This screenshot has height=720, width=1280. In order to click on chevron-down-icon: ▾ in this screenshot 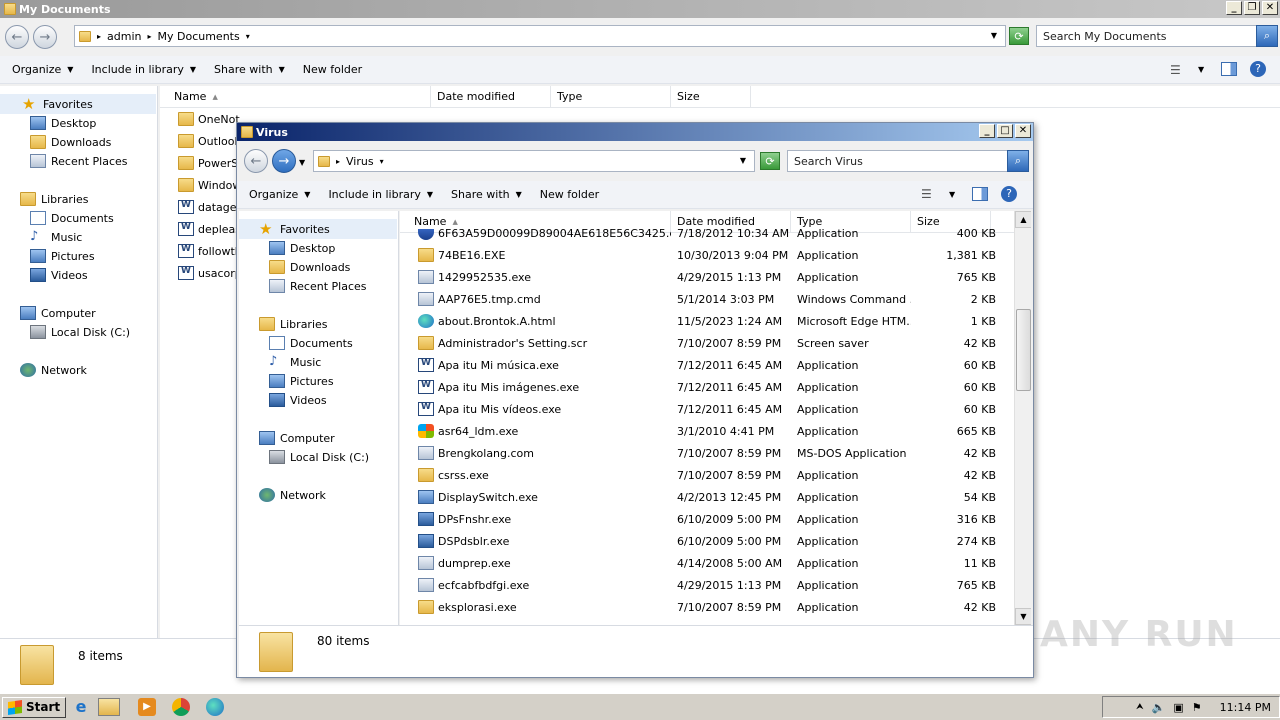, I will do `click(248, 36)`.